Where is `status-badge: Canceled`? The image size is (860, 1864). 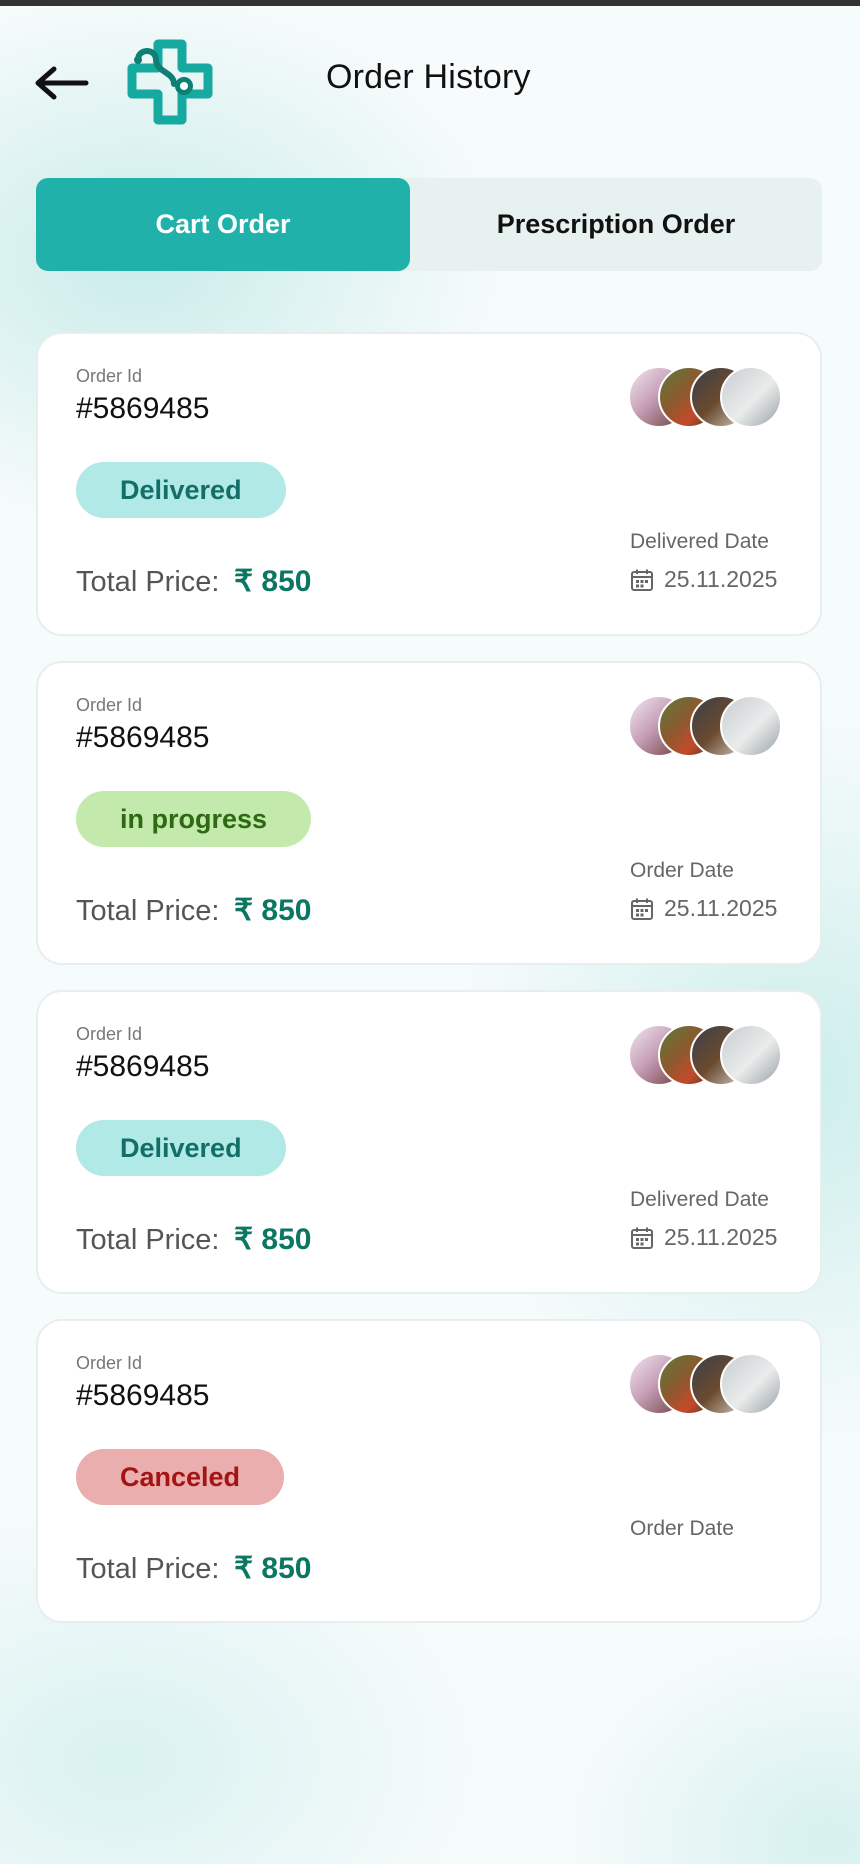
status-badge: Canceled is located at coordinates (180, 1477).